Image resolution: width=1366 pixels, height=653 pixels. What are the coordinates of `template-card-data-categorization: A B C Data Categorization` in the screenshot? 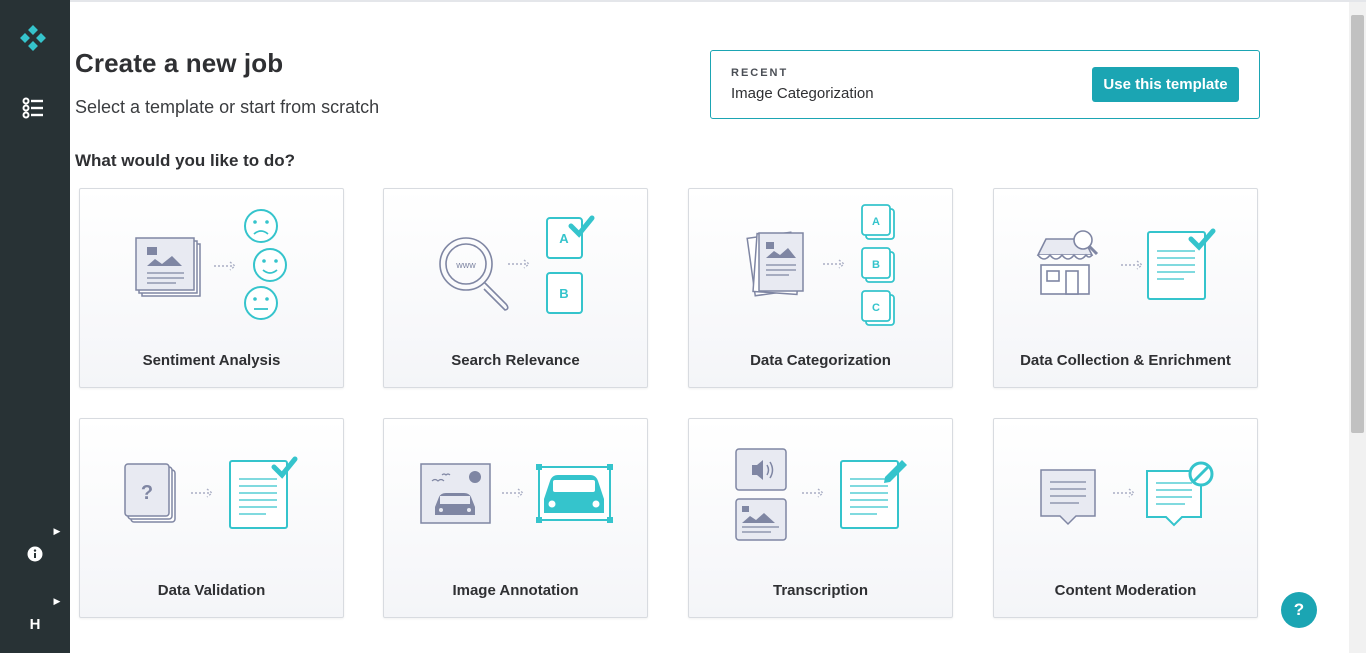 It's located at (820, 288).